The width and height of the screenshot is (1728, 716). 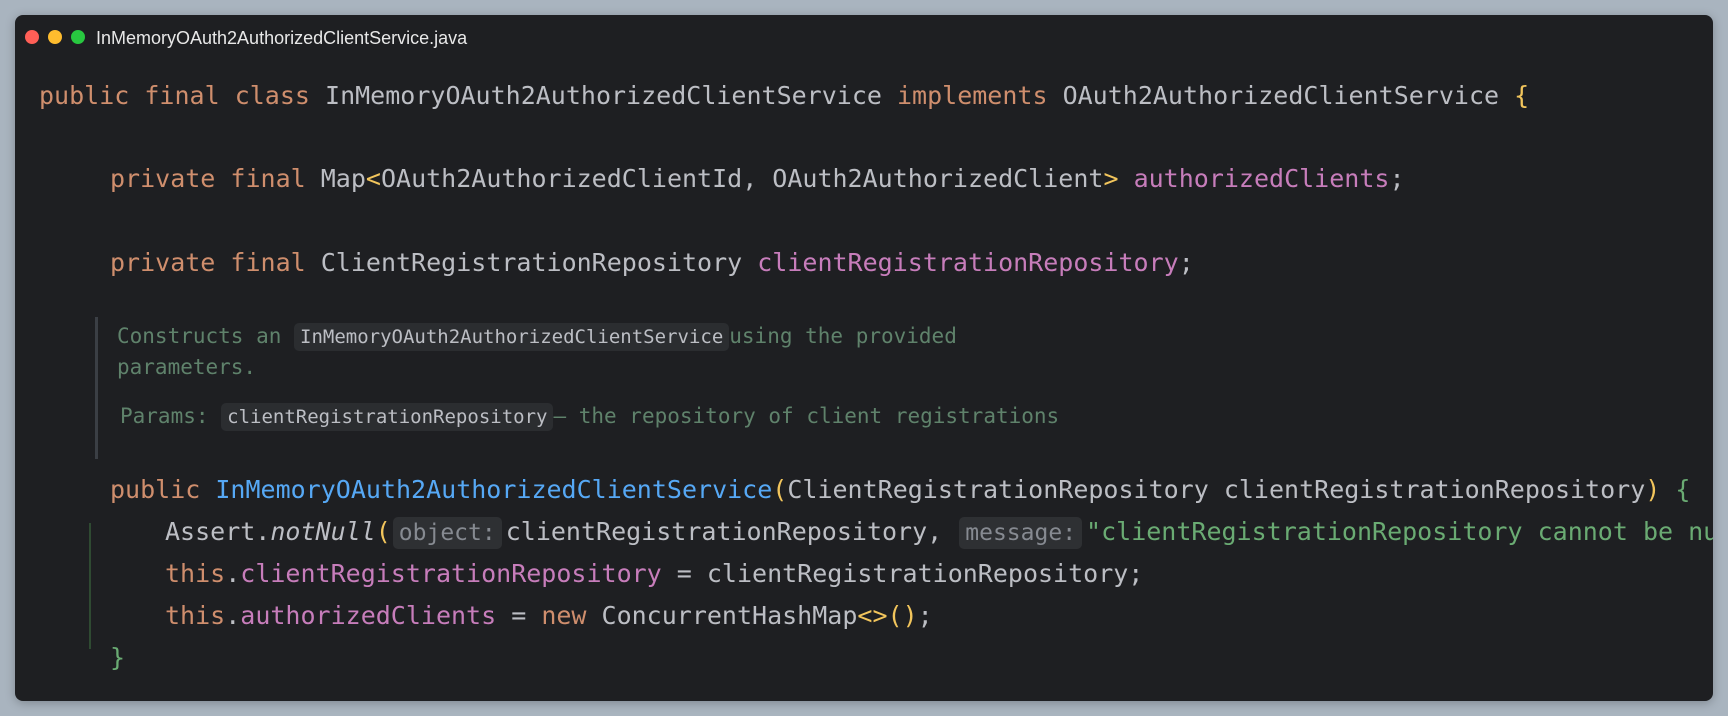 What do you see at coordinates (722, 615) in the screenshot?
I see `type-name: ConcurrentHashMap` at bounding box center [722, 615].